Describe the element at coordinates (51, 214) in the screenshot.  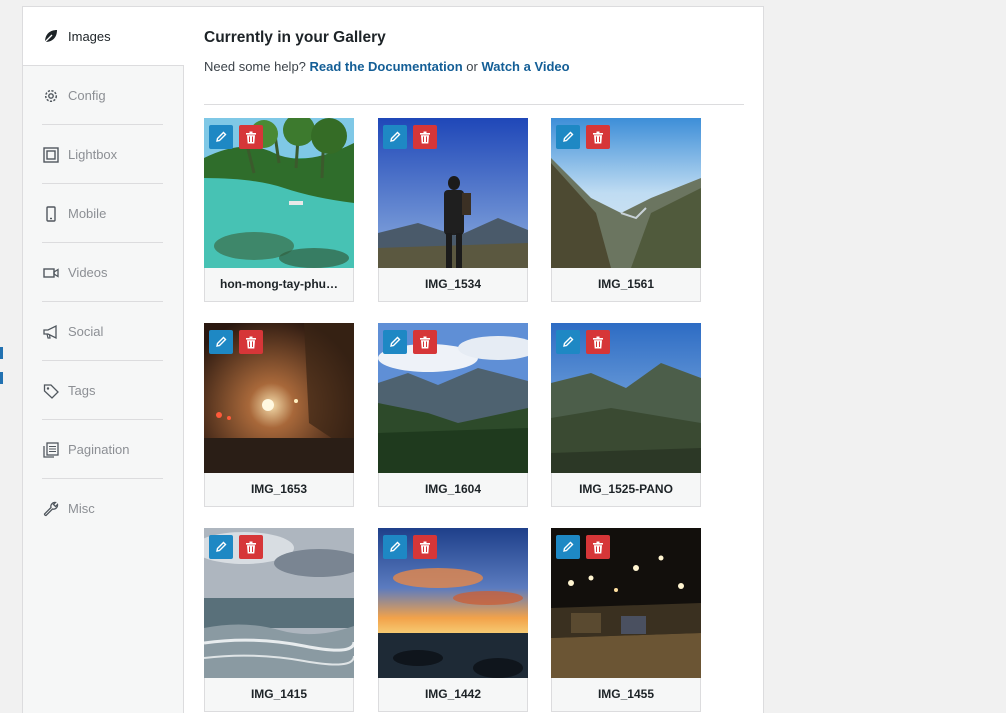
I see `mobile-icon` at that location.